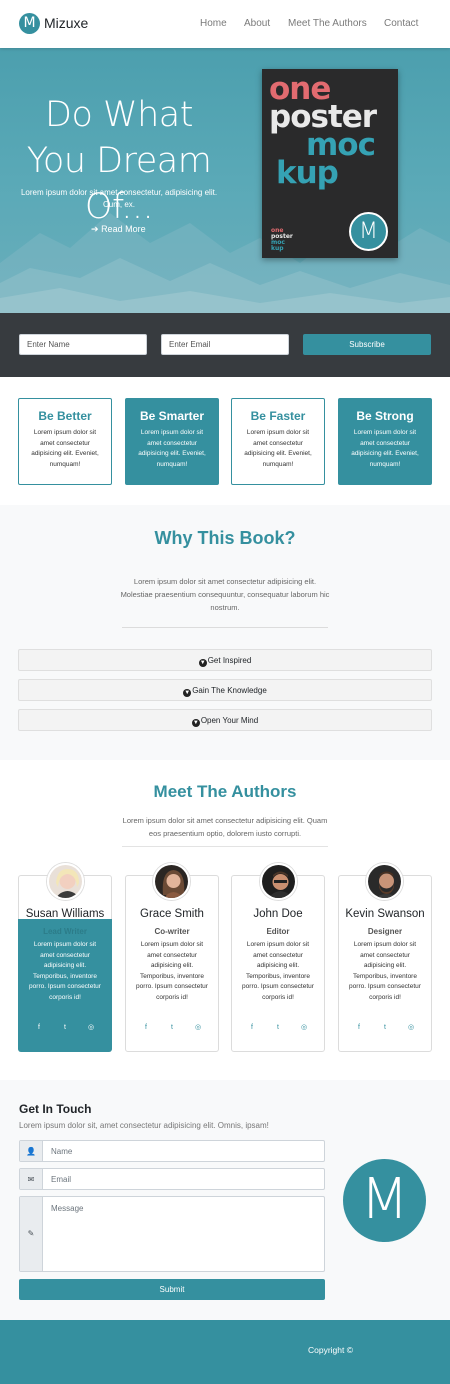 This screenshot has height=1384, width=450. What do you see at coordinates (123, 229) in the screenshot?
I see `read-more-label: Read More` at bounding box center [123, 229].